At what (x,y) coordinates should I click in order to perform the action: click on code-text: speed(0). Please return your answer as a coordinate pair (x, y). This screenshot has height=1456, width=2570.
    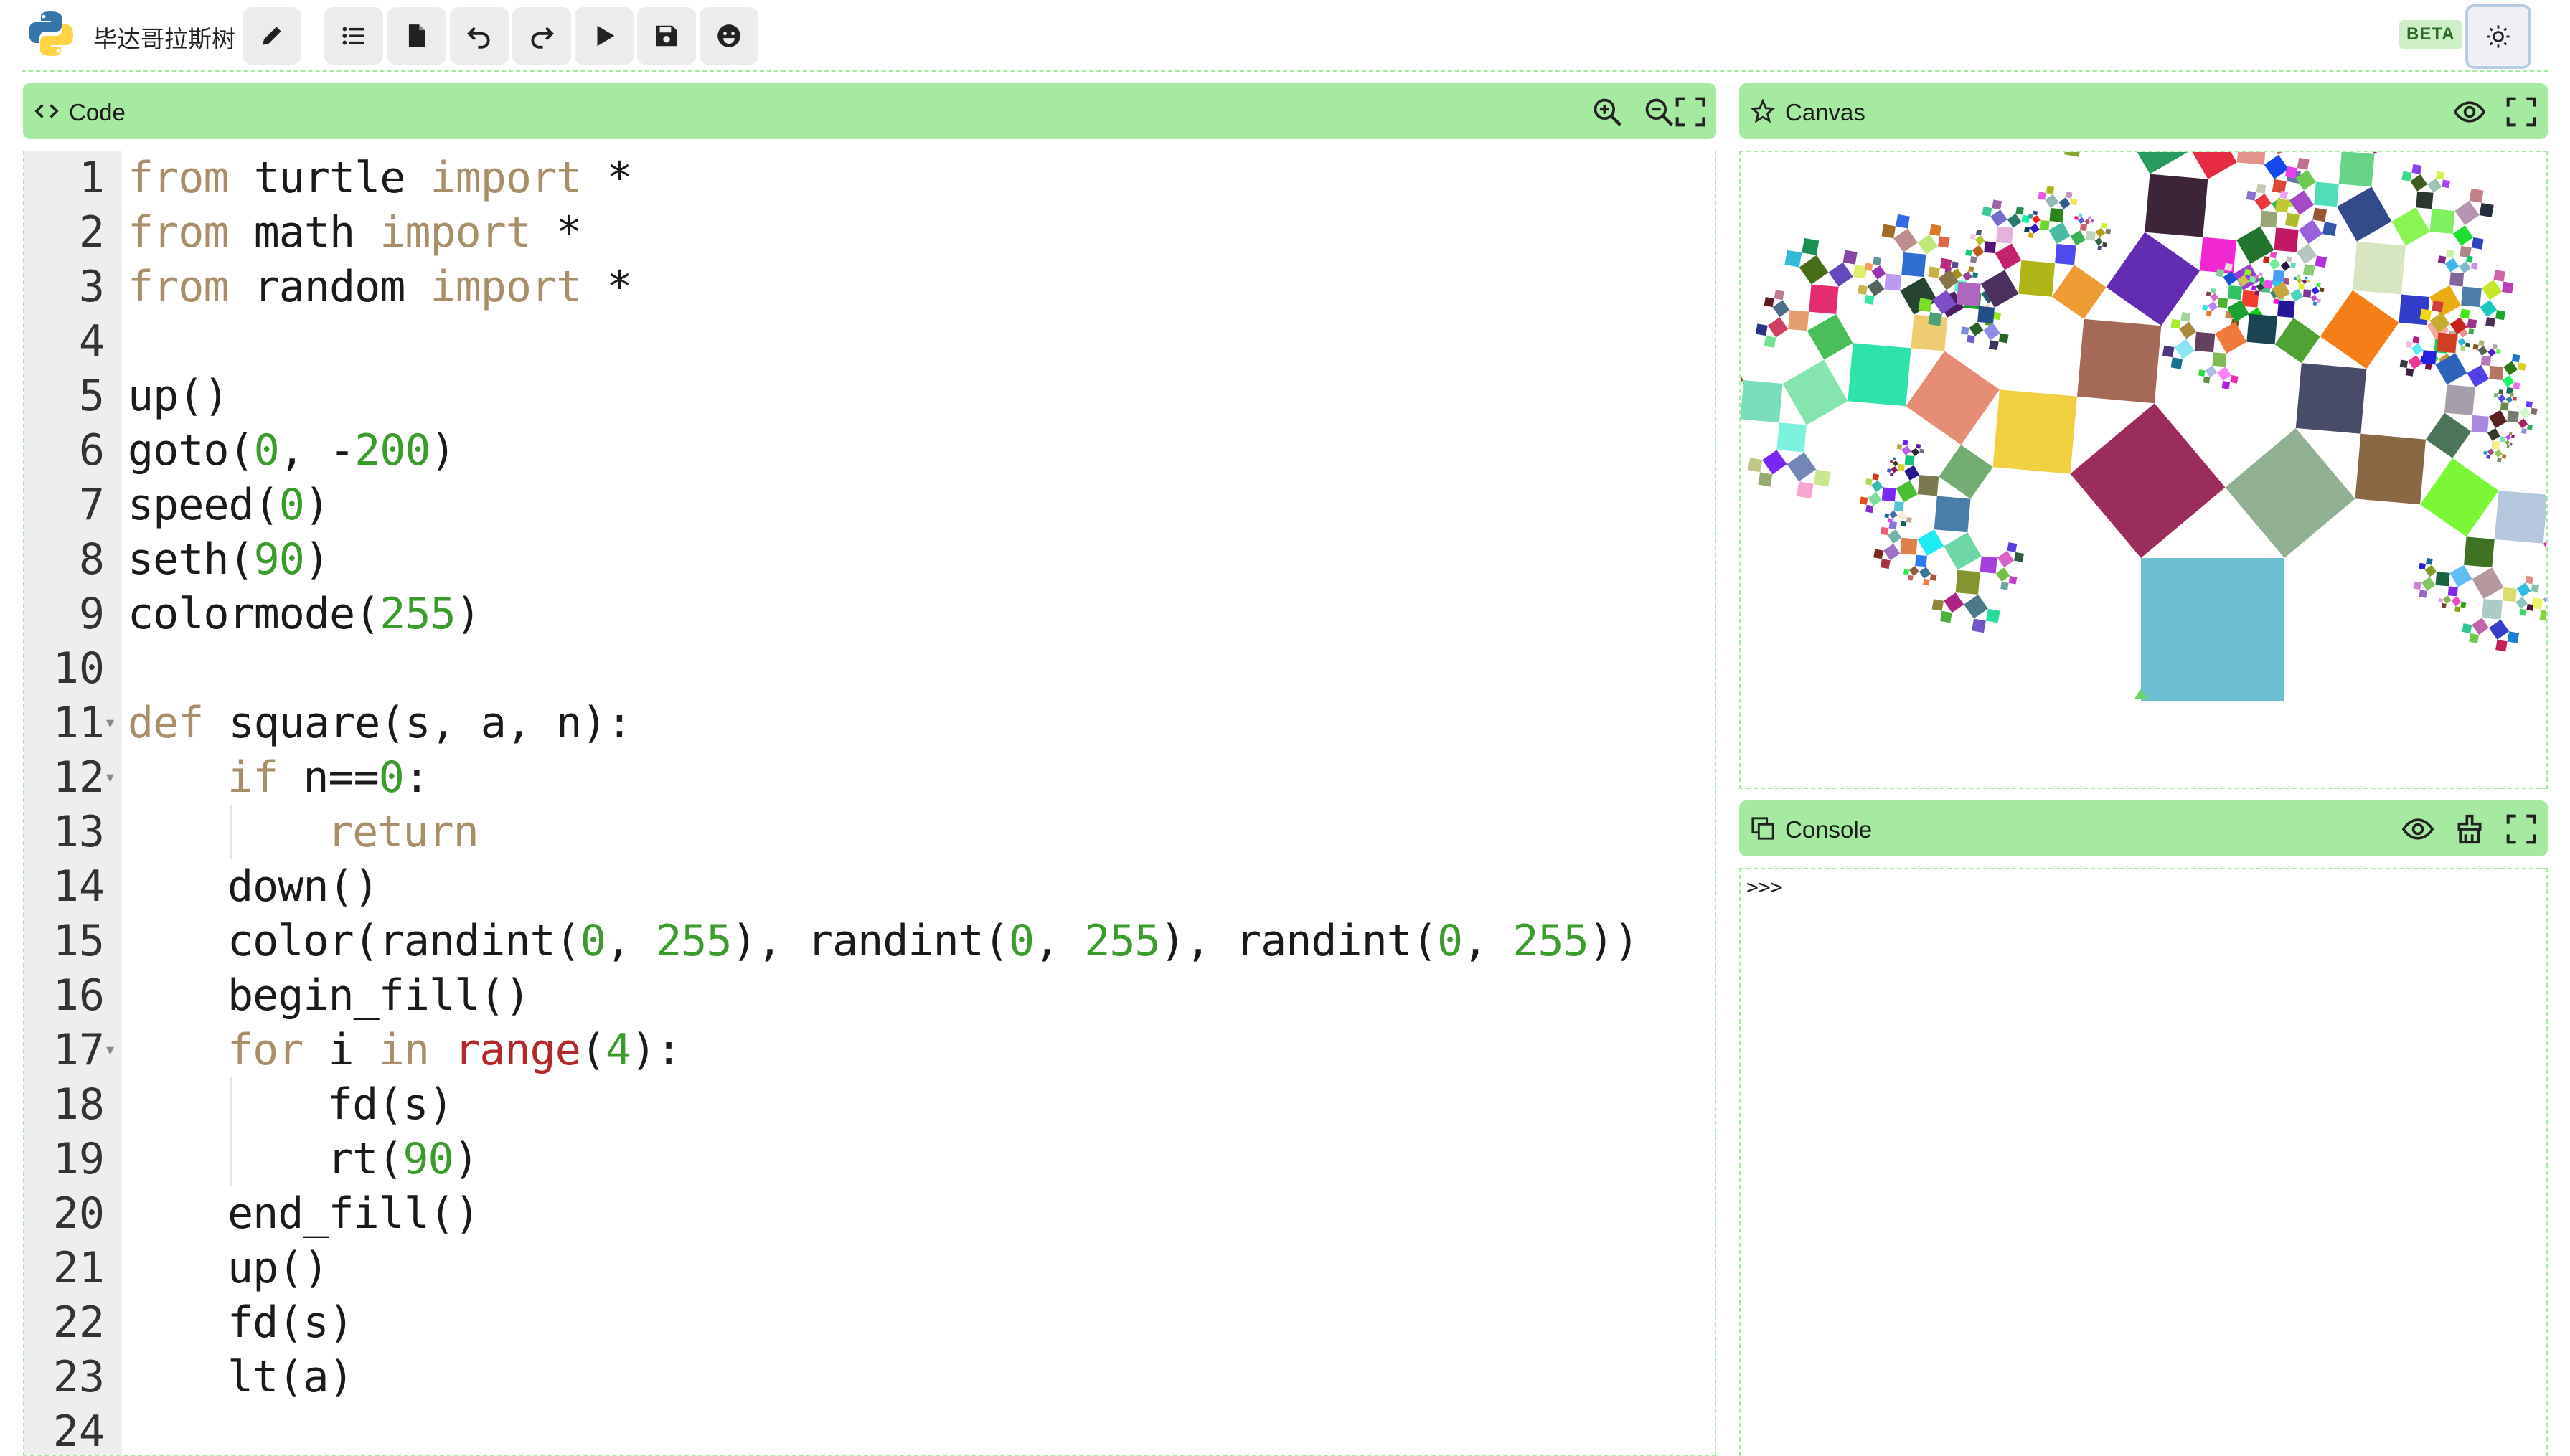
    Looking at the image, I should click on (229, 505).